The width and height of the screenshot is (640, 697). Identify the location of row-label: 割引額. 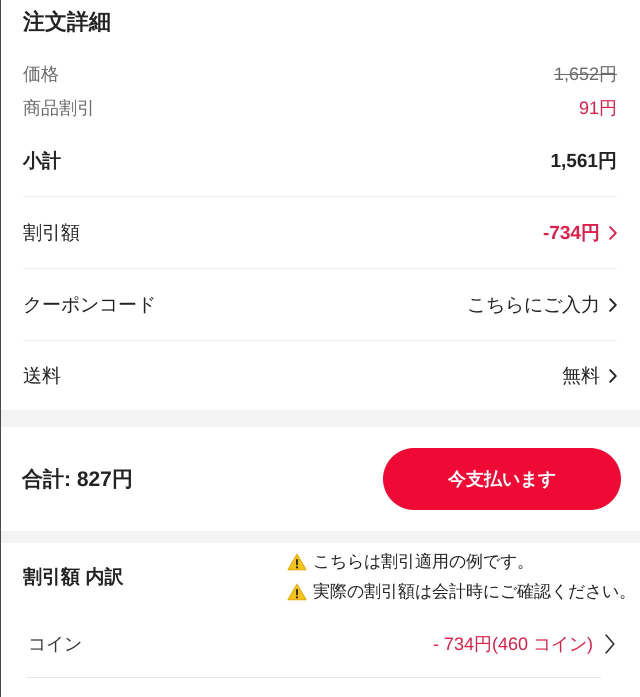
(51, 234).